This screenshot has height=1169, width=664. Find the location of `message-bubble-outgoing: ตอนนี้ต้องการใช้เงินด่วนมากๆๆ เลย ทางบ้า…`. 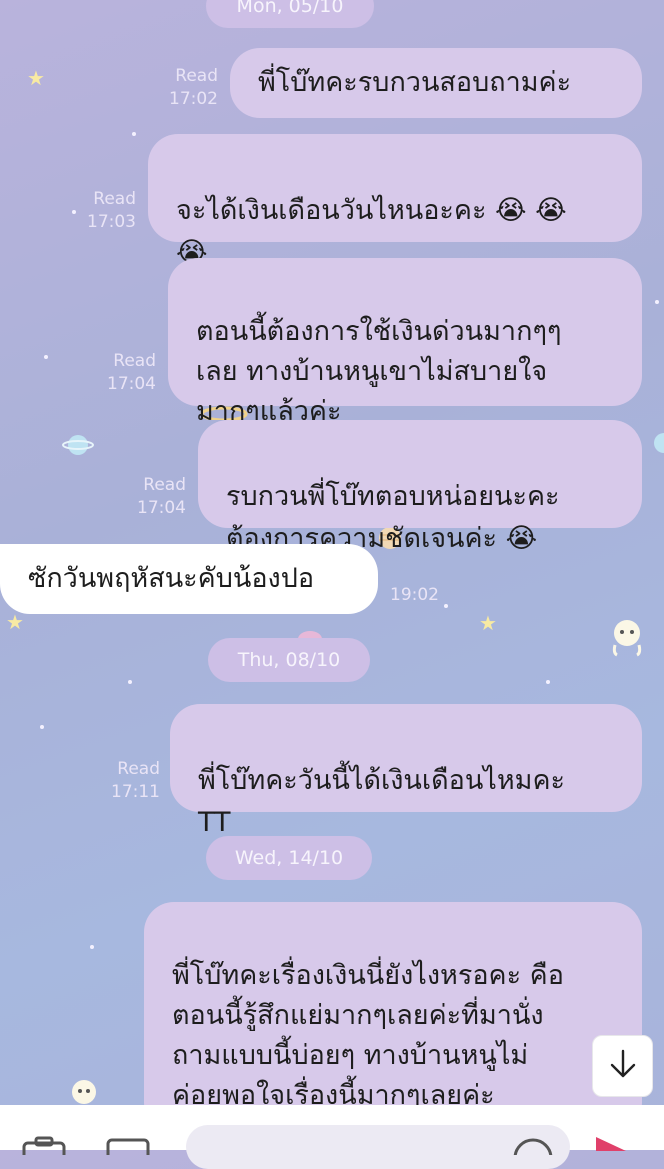

message-bubble-outgoing: ตอนนี้ต้องการใช้เงินด่วนมากๆๆ เลย ทางบ้า… is located at coordinates (405, 342).